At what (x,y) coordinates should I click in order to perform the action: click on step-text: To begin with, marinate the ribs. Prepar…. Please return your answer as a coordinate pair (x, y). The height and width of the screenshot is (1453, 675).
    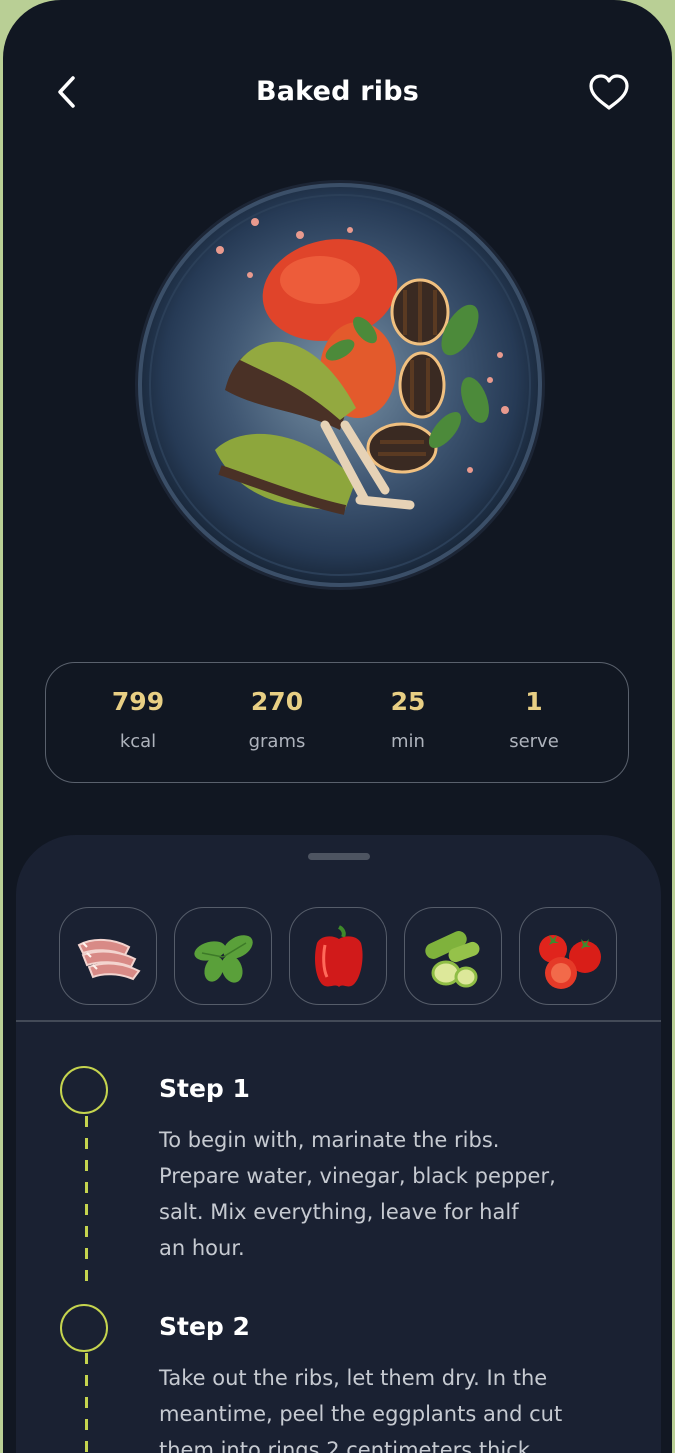
    Looking at the image, I should click on (357, 1194).